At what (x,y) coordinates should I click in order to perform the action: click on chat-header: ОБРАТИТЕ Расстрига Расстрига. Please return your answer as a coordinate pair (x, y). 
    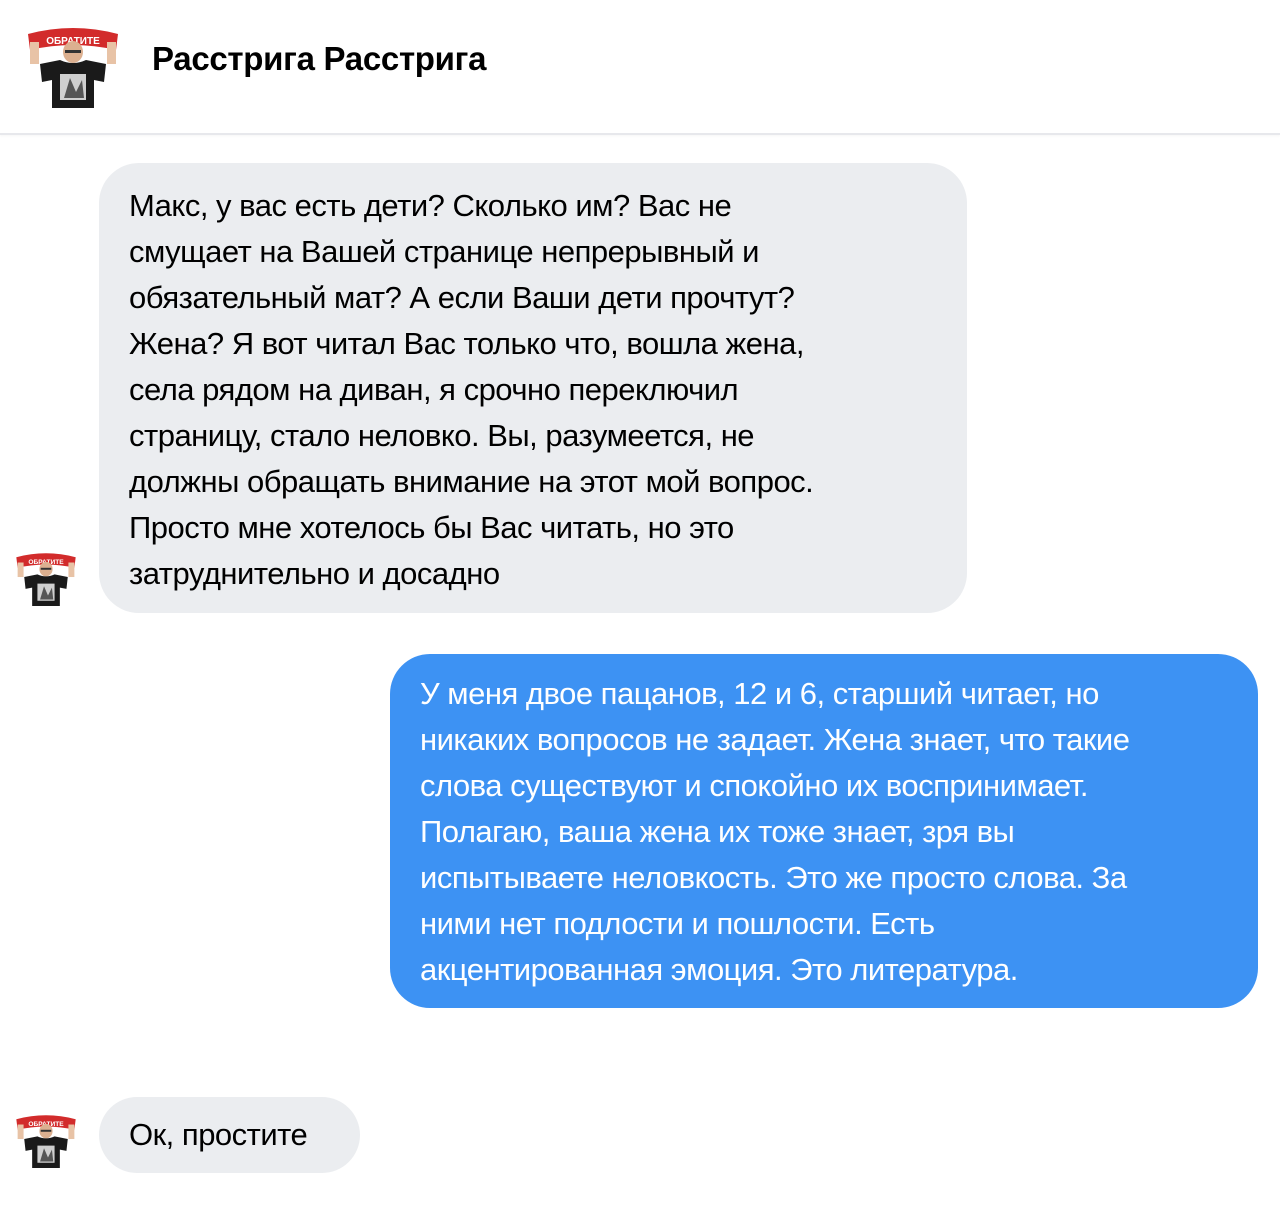
    Looking at the image, I should click on (640, 67).